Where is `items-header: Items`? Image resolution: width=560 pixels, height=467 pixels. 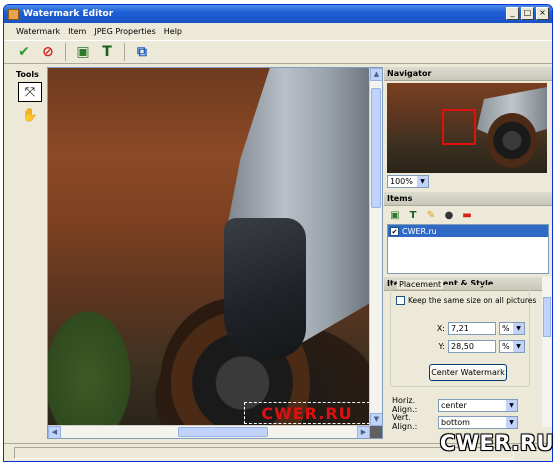
items-header: Items is located at coordinates (468, 199).